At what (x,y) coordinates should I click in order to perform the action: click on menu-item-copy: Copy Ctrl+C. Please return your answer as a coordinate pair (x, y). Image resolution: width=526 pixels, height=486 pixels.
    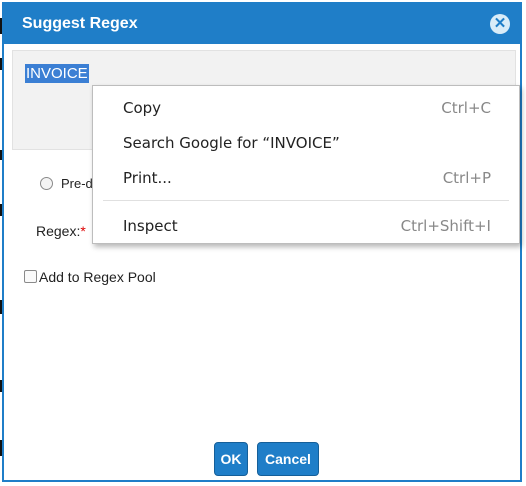
    Looking at the image, I should click on (306, 108).